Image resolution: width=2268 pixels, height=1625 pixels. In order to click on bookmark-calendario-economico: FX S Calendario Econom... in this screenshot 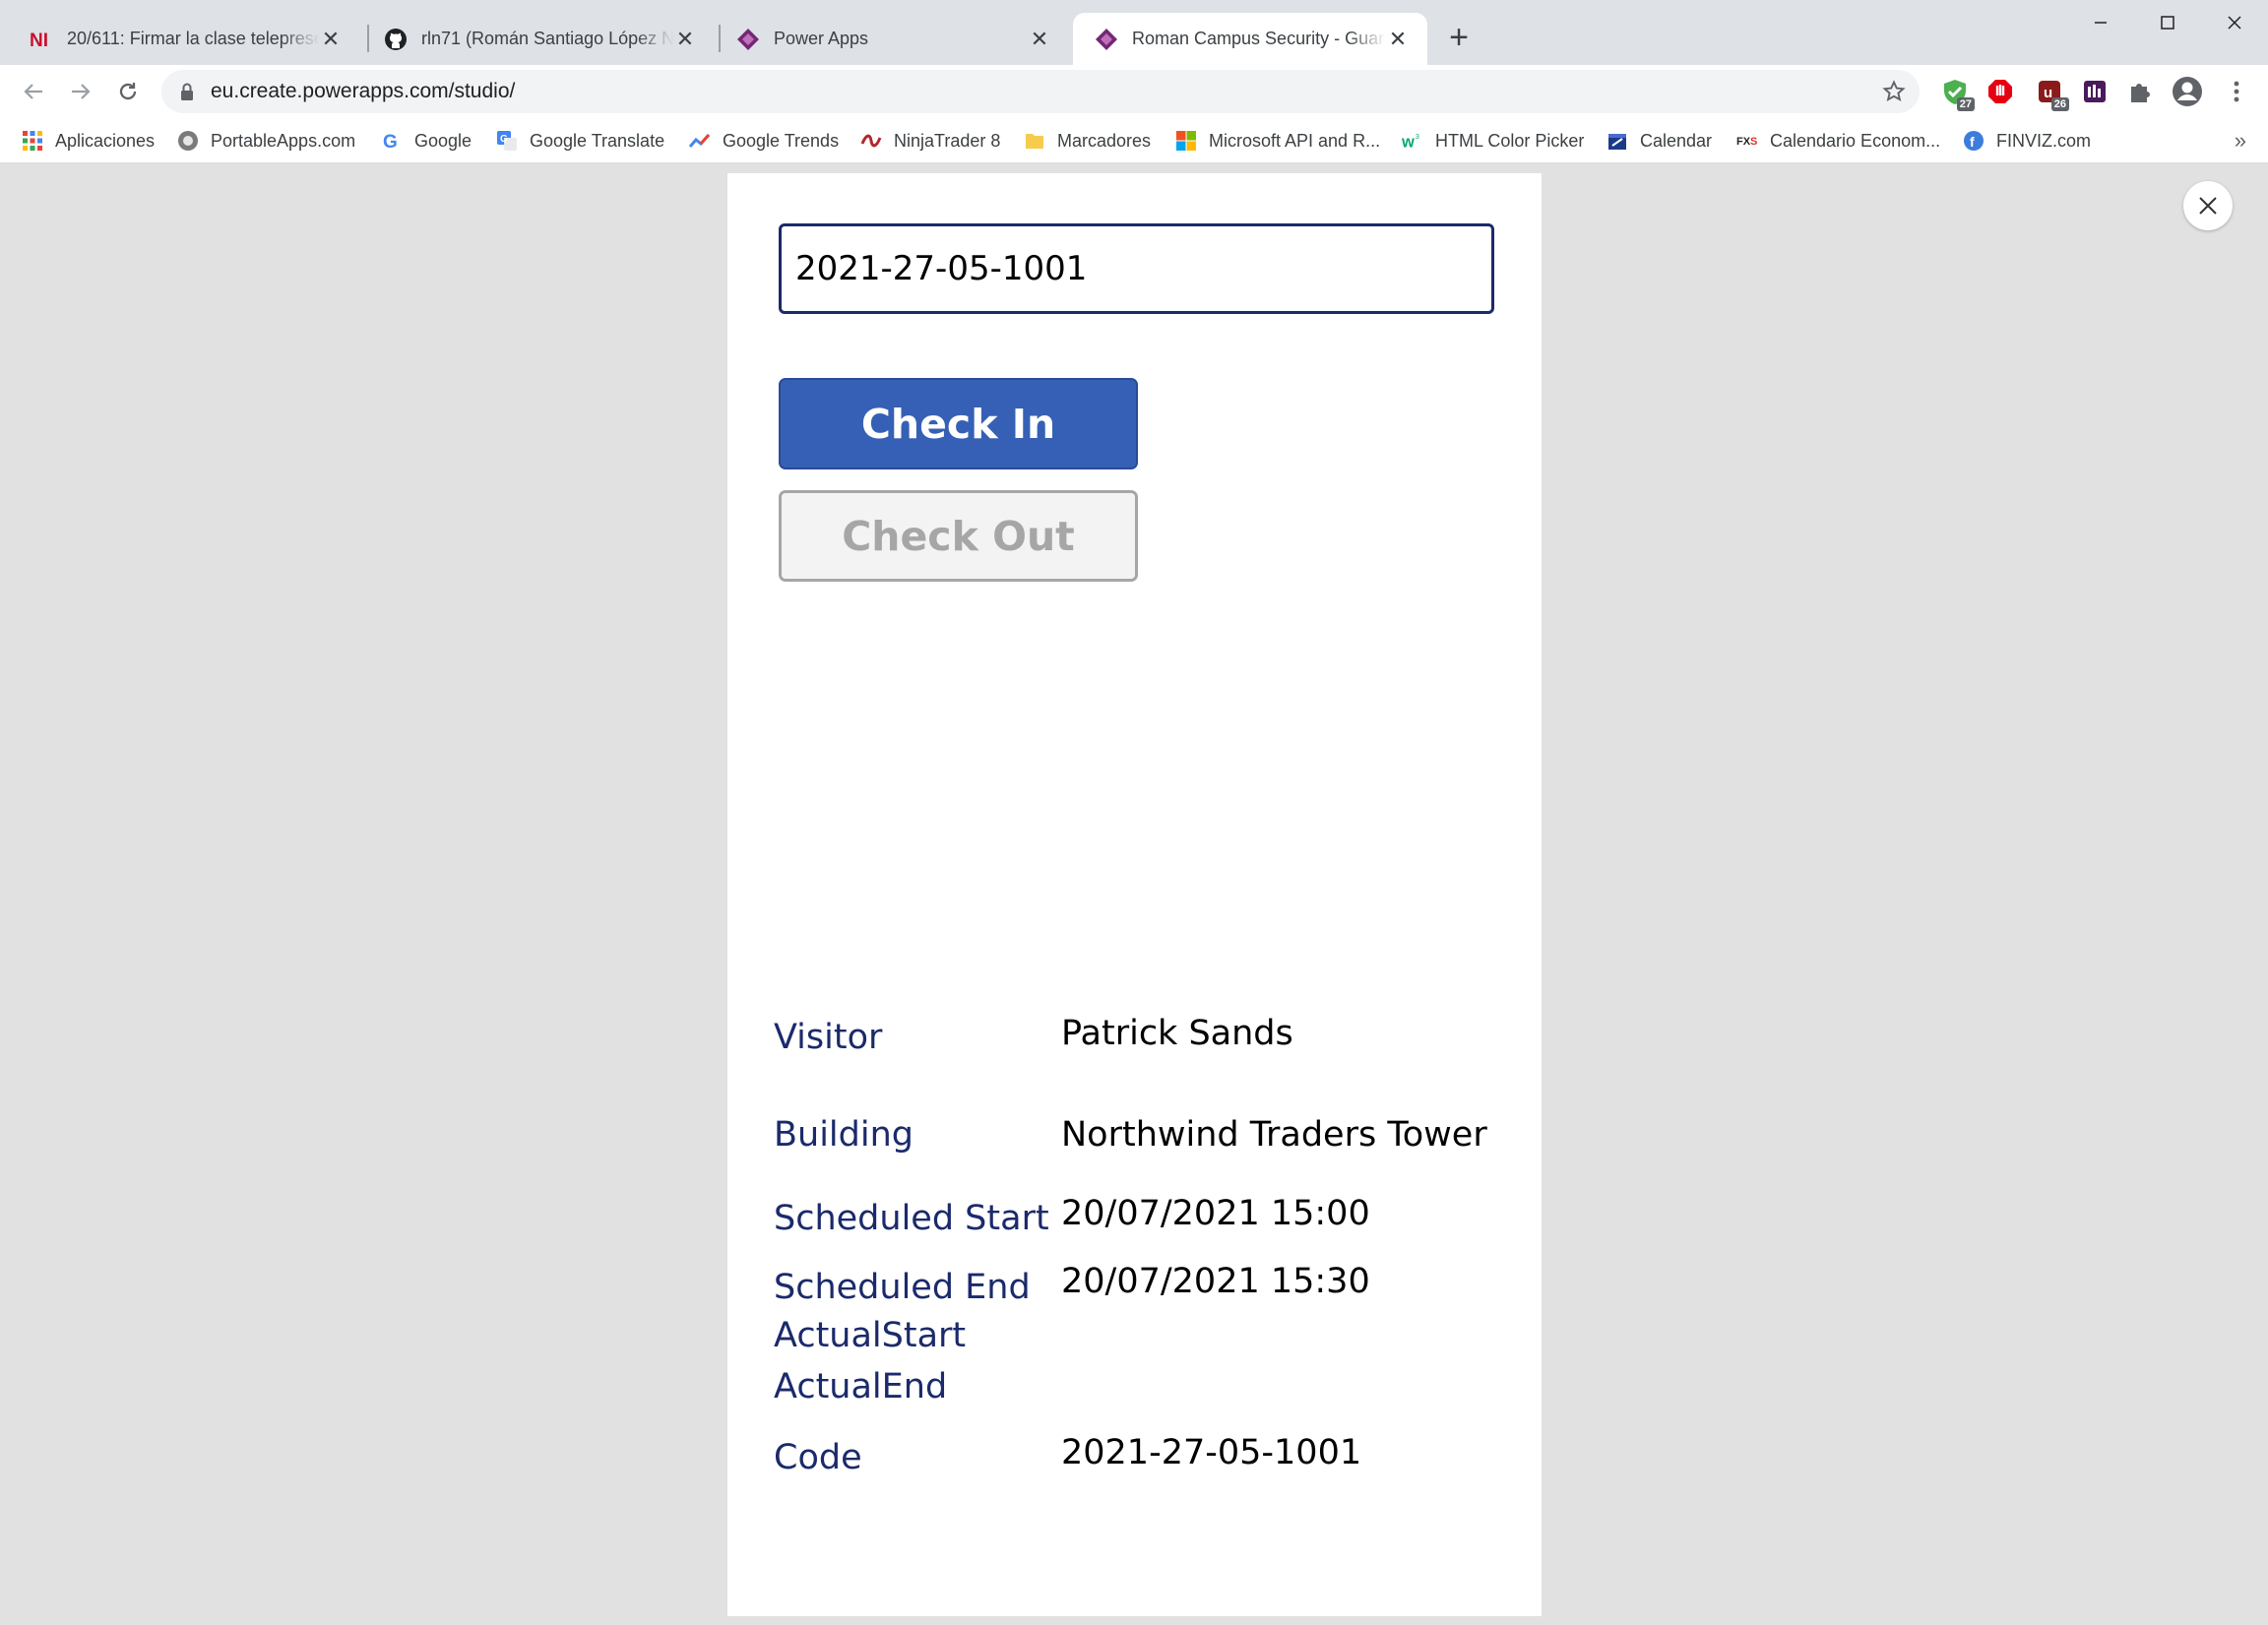, I will do `click(1838, 140)`.